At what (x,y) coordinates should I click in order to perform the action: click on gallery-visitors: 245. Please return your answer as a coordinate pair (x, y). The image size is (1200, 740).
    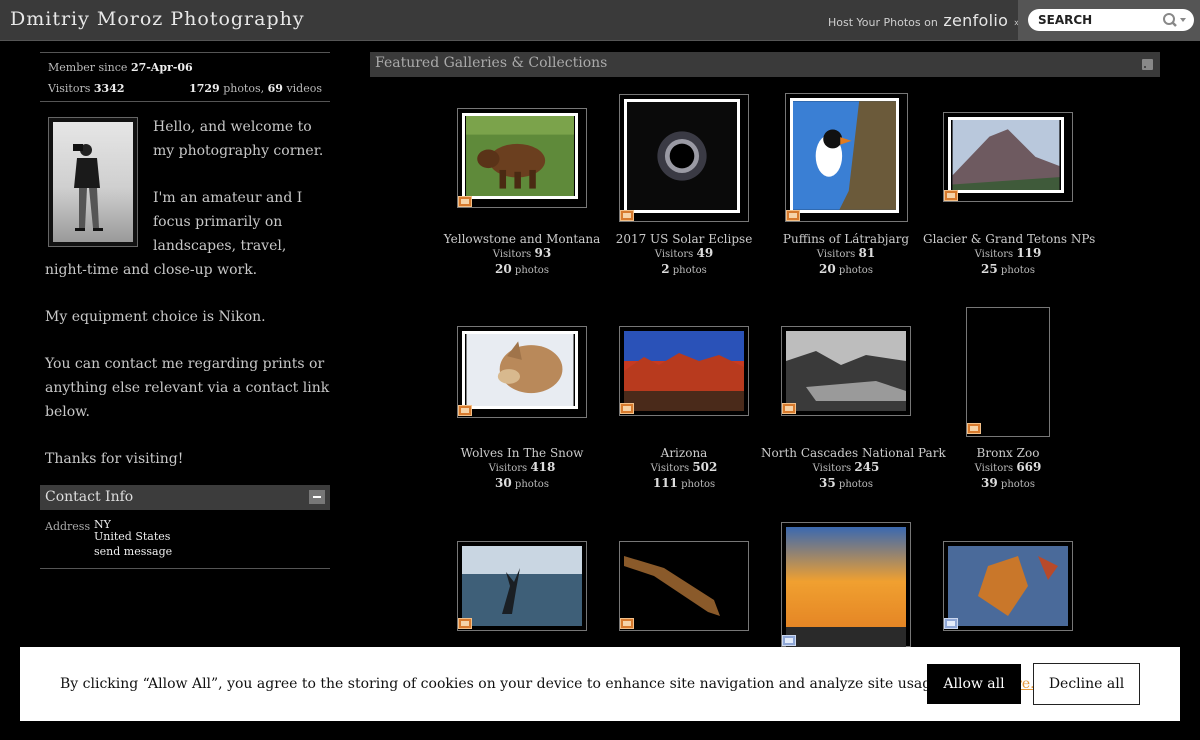
    Looking at the image, I should click on (867, 467).